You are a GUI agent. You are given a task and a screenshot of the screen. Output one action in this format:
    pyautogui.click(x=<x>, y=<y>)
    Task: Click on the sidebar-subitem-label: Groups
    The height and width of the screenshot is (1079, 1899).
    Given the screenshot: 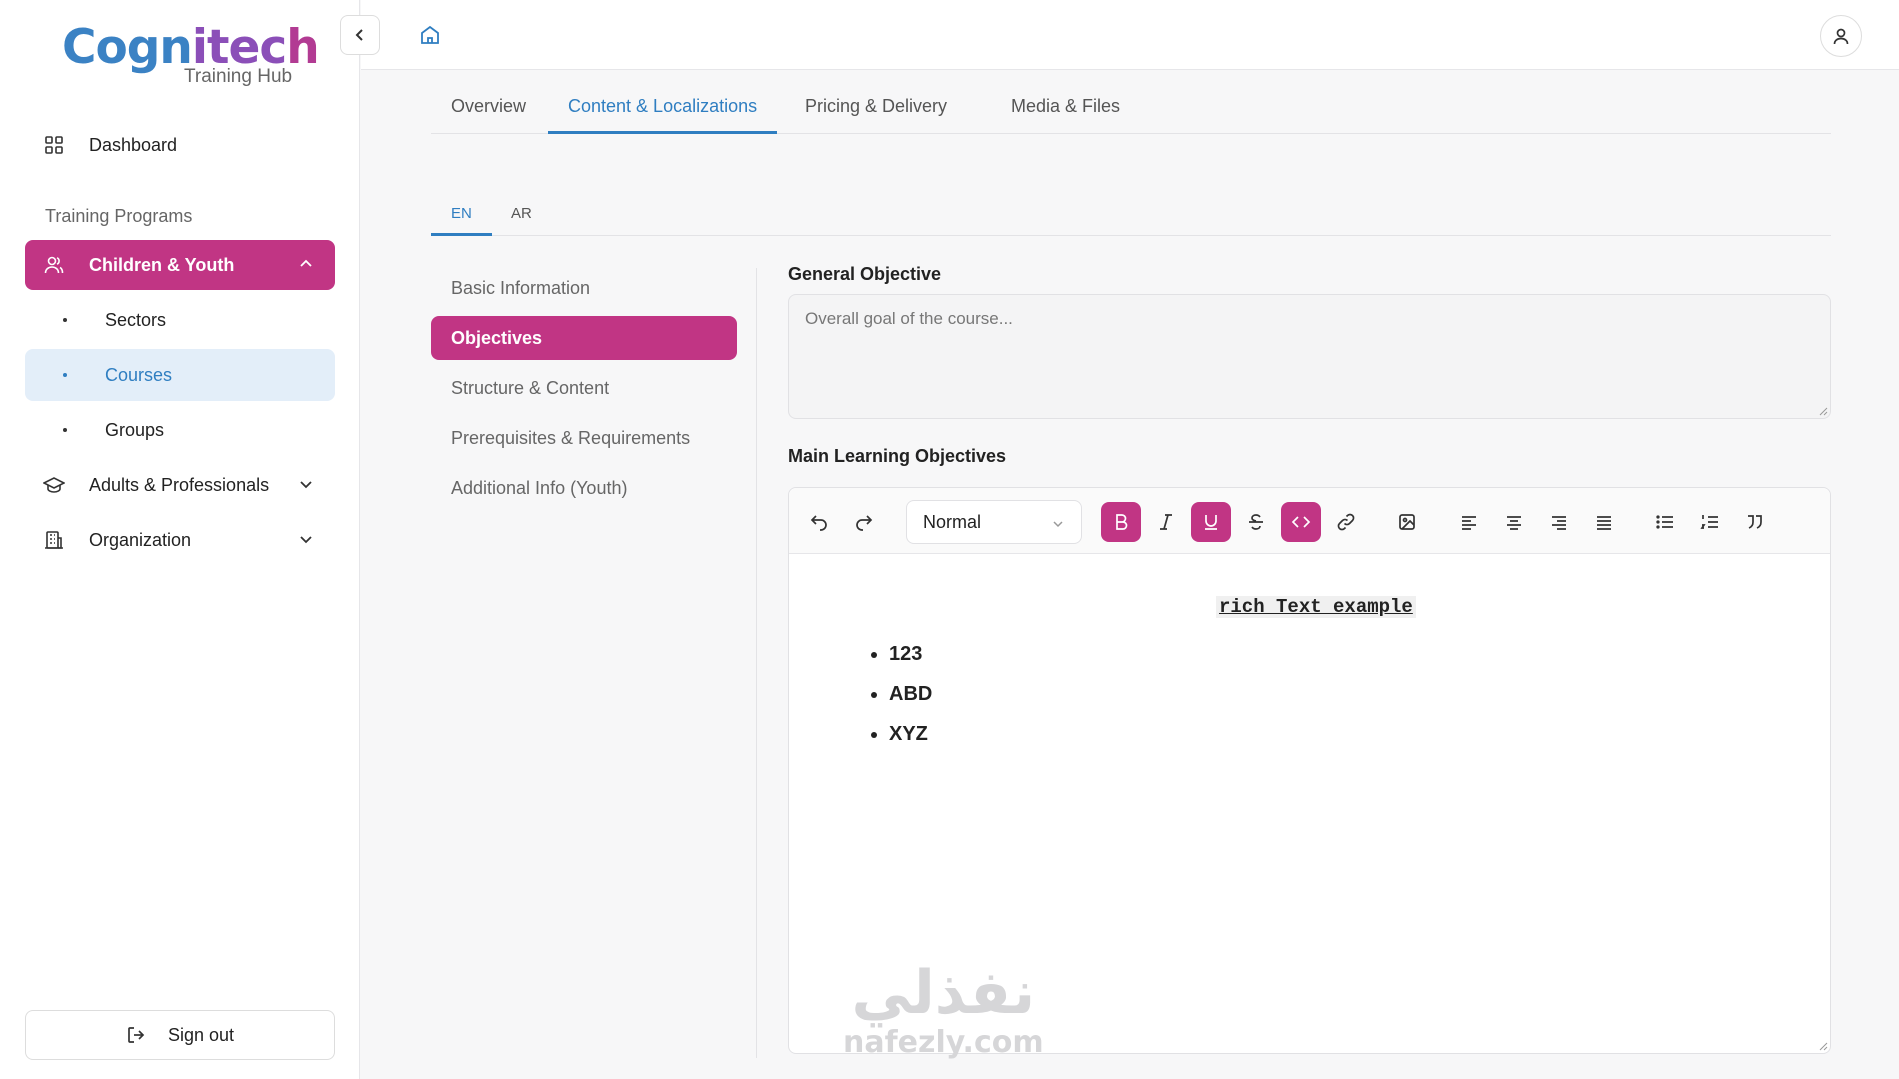 What is the action you would take?
    pyautogui.click(x=135, y=429)
    